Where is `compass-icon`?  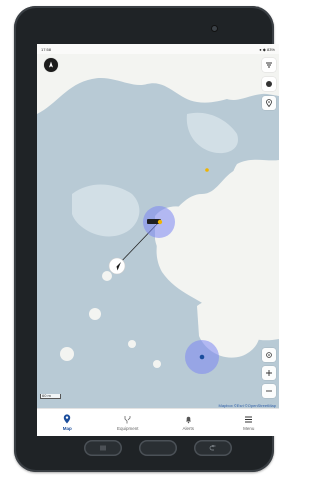 compass-icon is located at coordinates (51, 64).